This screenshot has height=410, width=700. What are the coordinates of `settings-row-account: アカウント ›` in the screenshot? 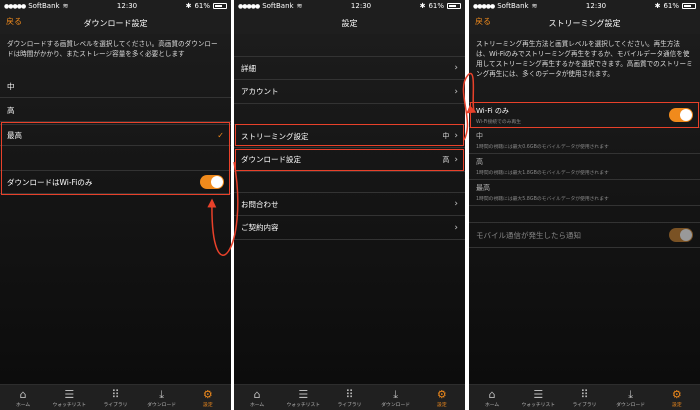 It's located at (349, 92).